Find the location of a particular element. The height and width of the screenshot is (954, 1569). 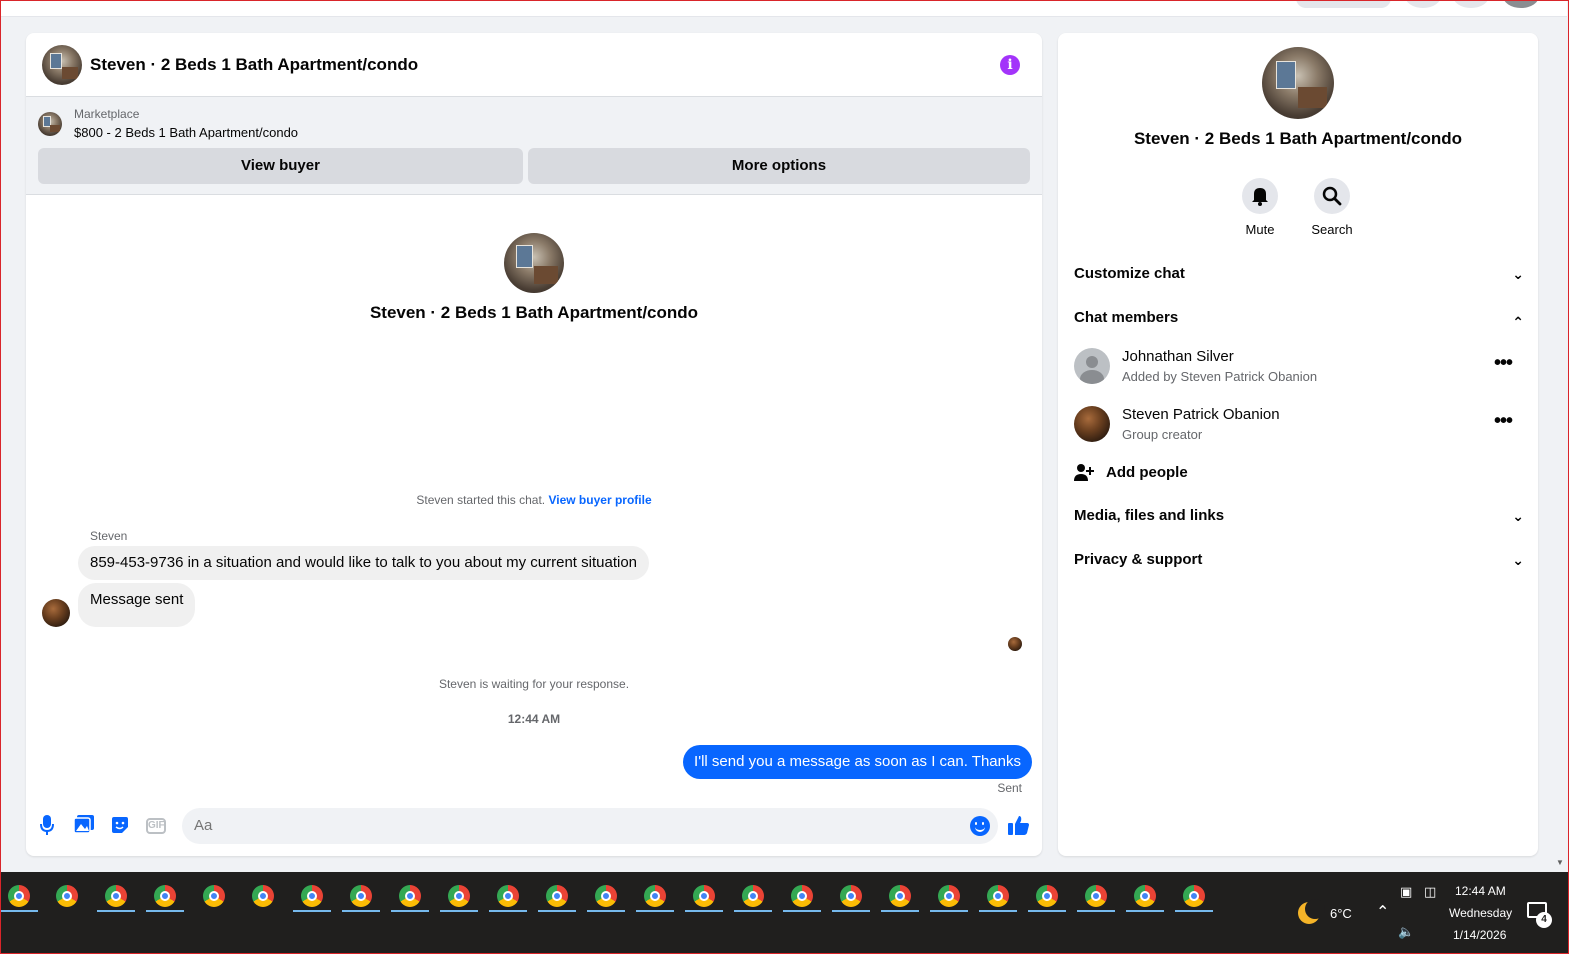

add-person-icon is located at coordinates (1084, 472).